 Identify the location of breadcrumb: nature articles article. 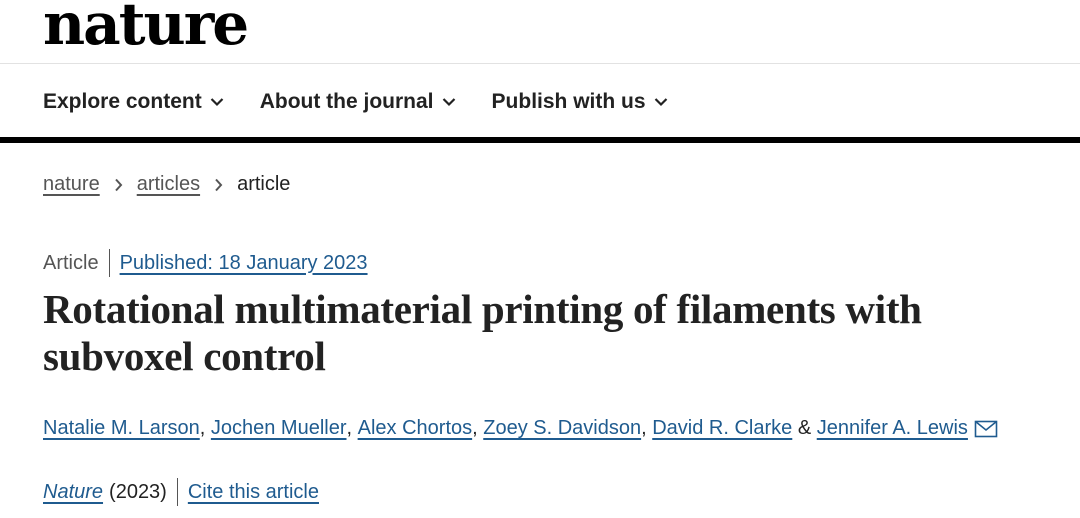
(166, 184).